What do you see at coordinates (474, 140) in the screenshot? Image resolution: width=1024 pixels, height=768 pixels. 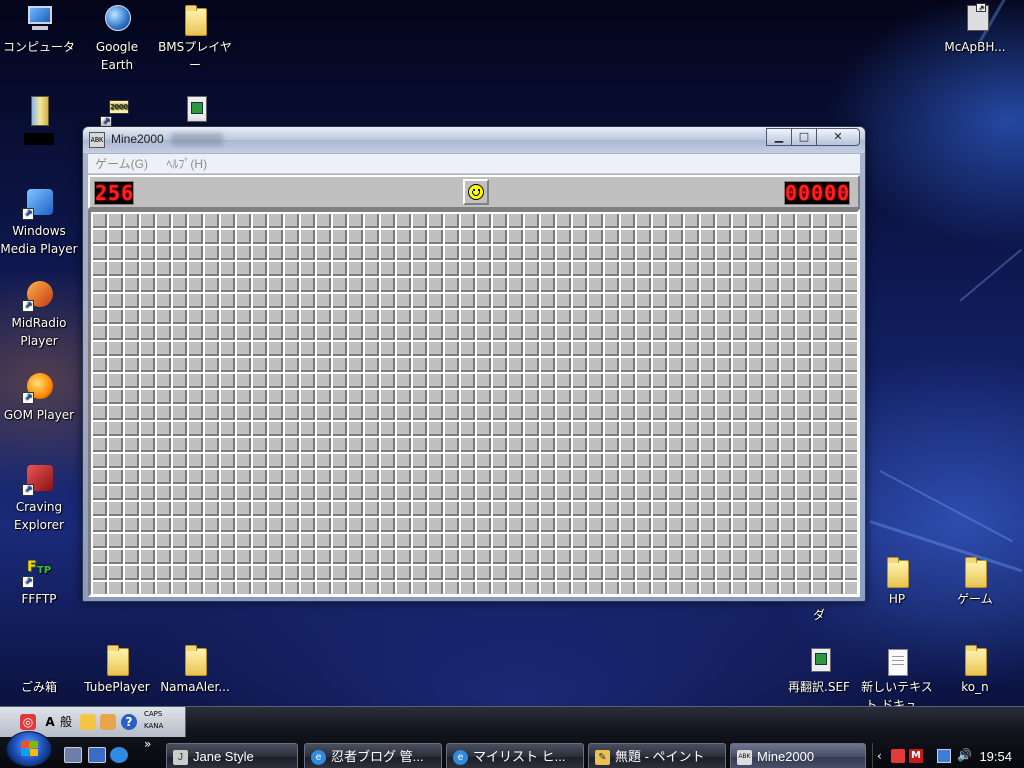 I see `window-titlebar: ABK Mine2000 ▁ □ ✕` at bounding box center [474, 140].